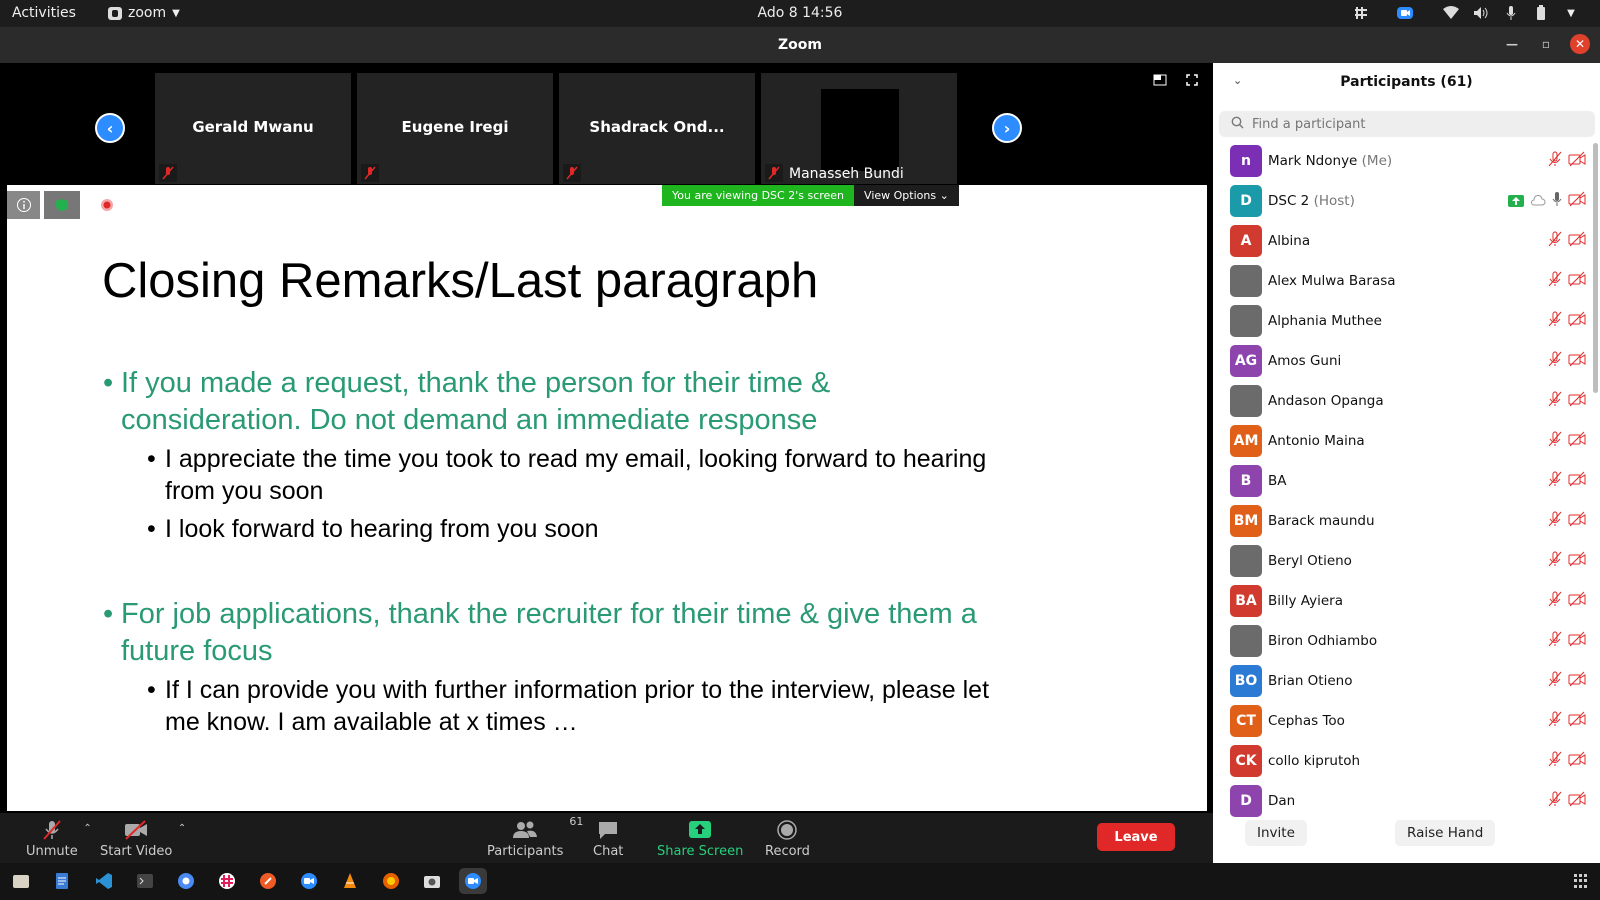 Image resolution: width=1600 pixels, height=900 pixels. I want to click on raise-hand-button: Raise Hand, so click(1445, 833).